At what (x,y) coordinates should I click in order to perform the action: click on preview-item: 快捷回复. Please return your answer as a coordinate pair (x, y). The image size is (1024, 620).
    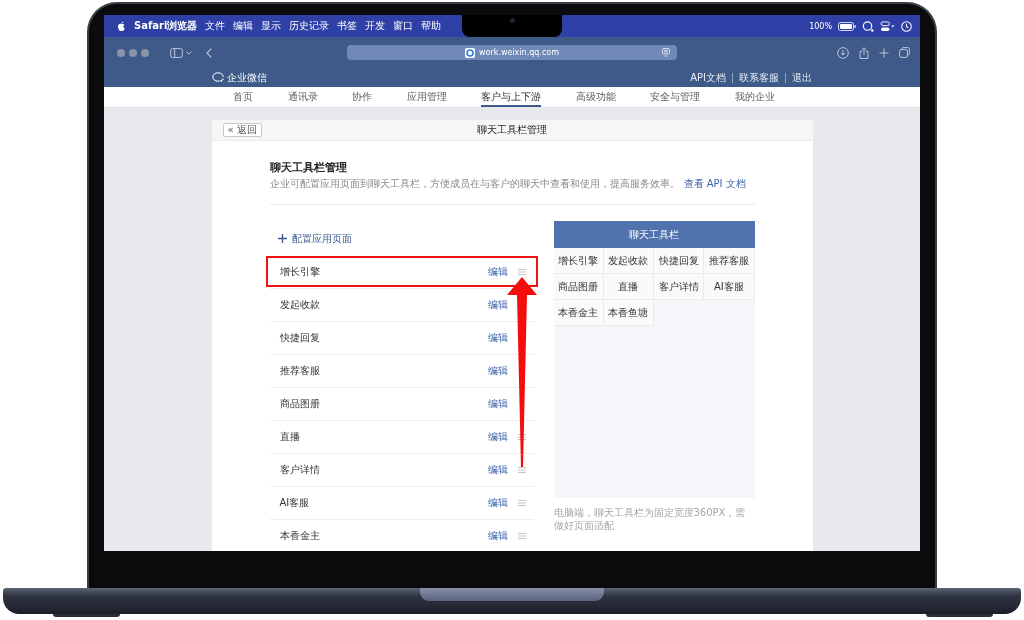
    Looking at the image, I should click on (679, 261).